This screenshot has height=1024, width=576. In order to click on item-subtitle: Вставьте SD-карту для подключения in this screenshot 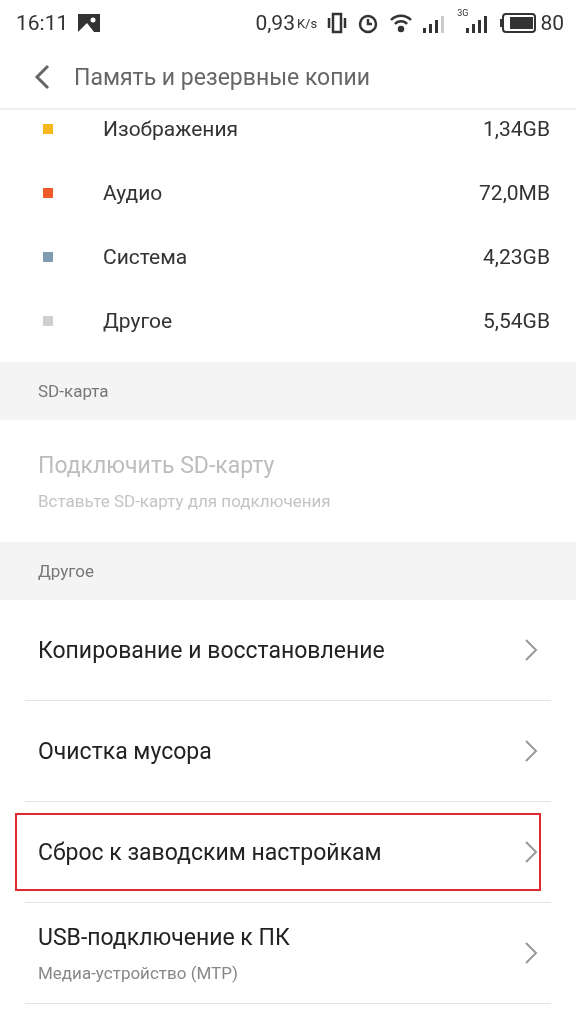, I will do `click(185, 500)`.